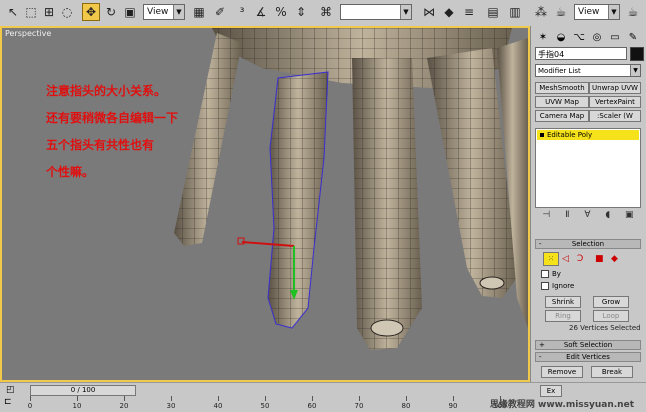 The image size is (646, 412). What do you see at coordinates (30, 406) in the screenshot?
I see `tick-label: 0` at bounding box center [30, 406].